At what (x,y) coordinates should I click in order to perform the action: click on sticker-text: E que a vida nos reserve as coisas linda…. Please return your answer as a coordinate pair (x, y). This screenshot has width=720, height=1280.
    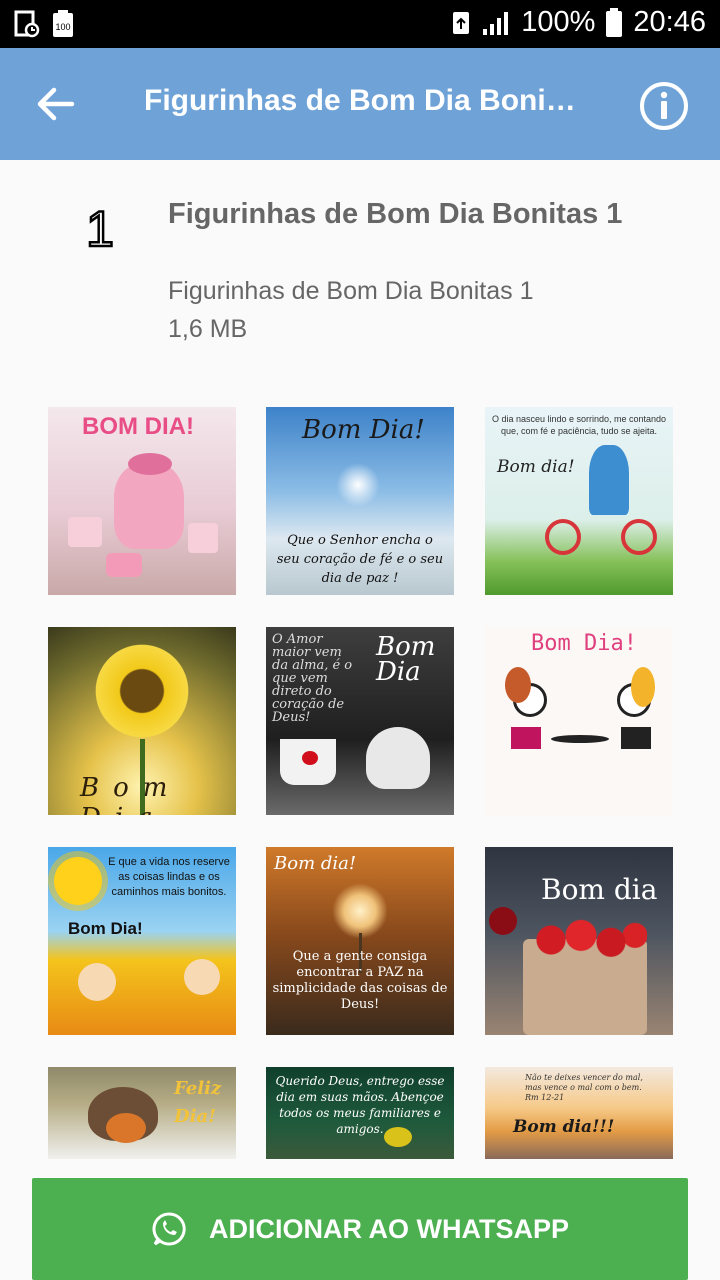
    Looking at the image, I should click on (169, 877).